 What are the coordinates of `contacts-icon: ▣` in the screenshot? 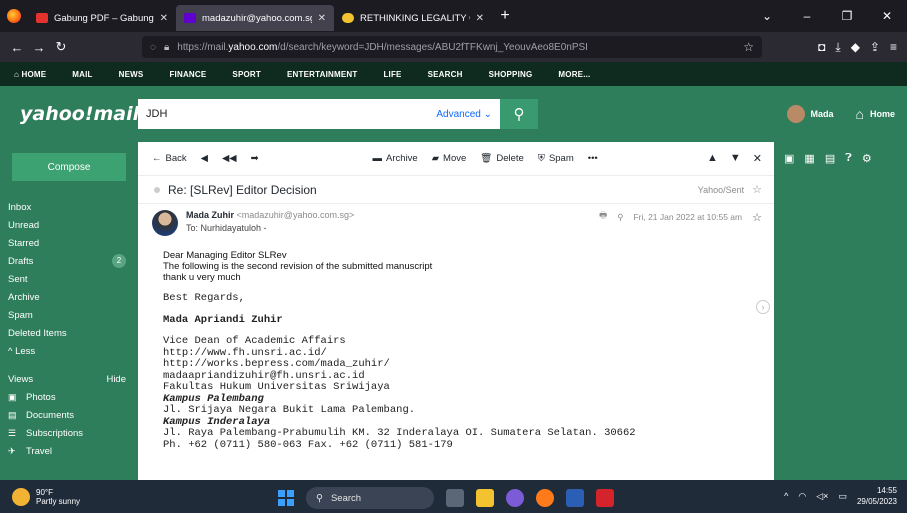 It's located at (789, 158).